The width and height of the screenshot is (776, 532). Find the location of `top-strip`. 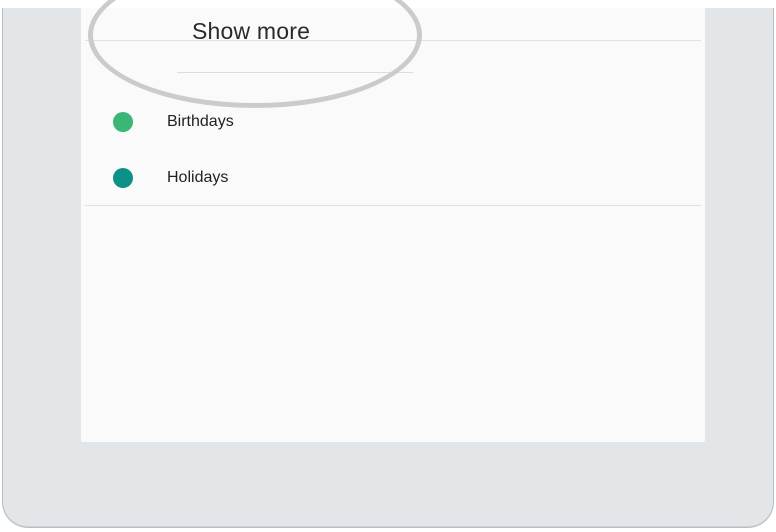

top-strip is located at coordinates (388, 4).